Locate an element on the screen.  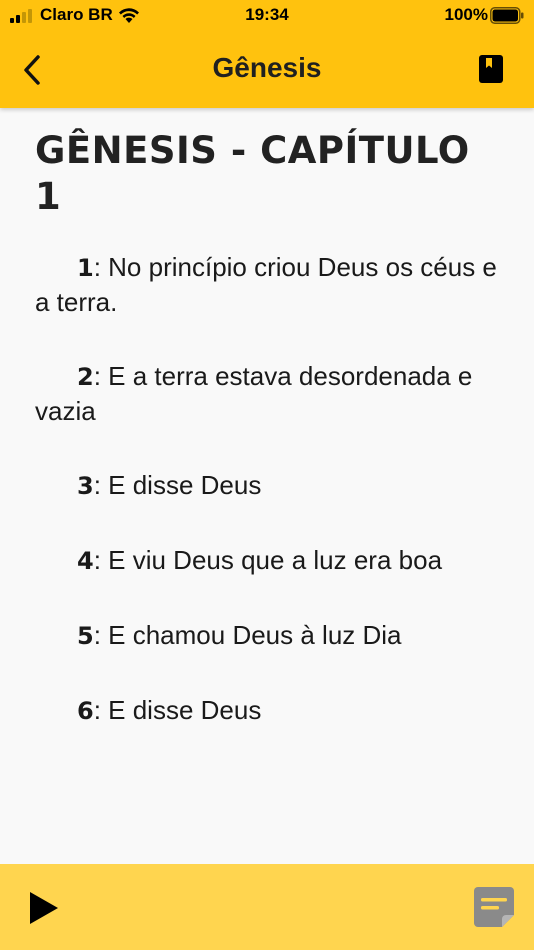
verse-text: : E chamou Deus à luz Dia is located at coordinates (247, 635).